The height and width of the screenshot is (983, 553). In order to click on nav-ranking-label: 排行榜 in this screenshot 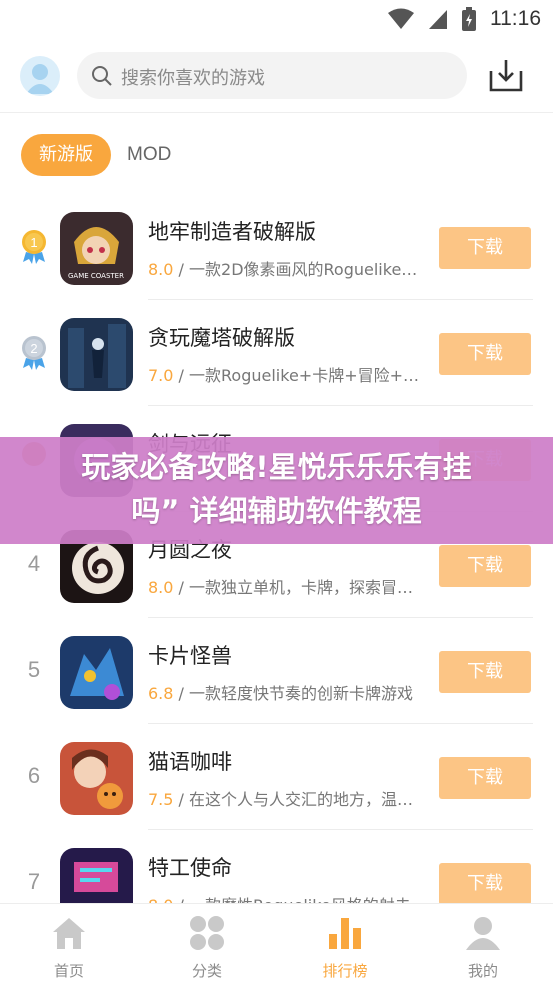, I will do `click(345, 971)`.